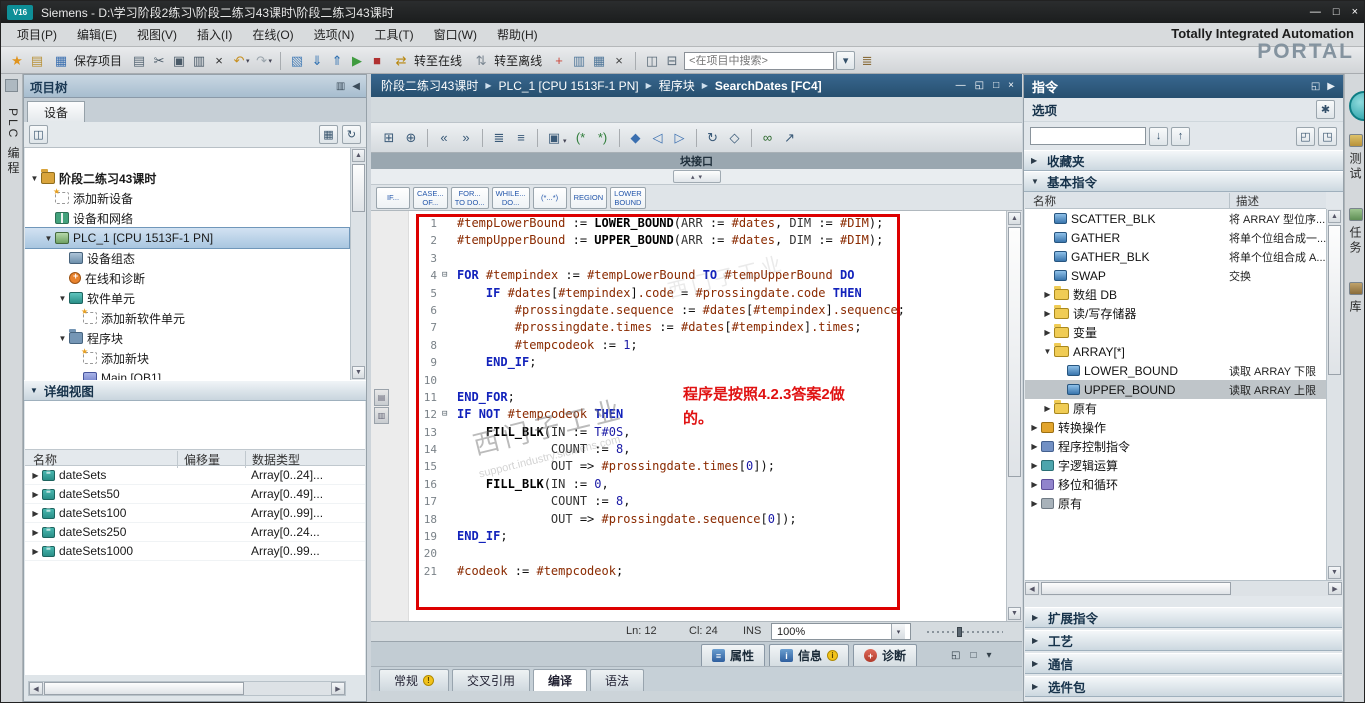 Image resolution: width=1365 pixels, height=703 pixels. I want to click on instruction-search-input, so click(1088, 136).